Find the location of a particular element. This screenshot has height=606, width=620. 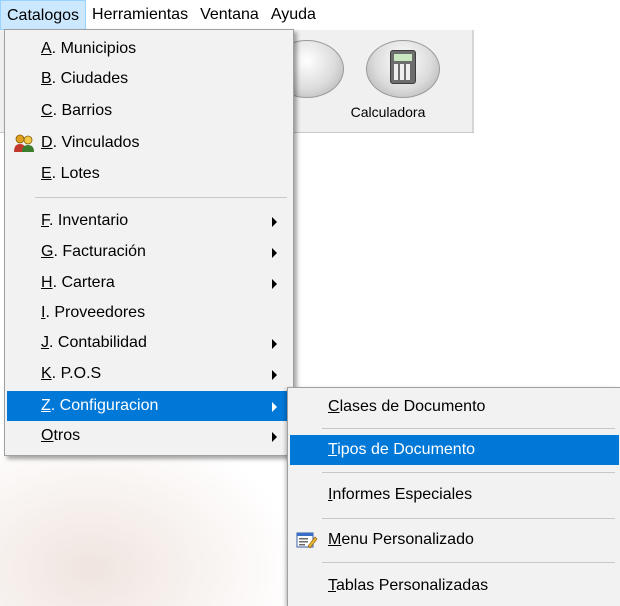

menu-item-menu-personalizado: Menu Personalizado is located at coordinates (454, 540).